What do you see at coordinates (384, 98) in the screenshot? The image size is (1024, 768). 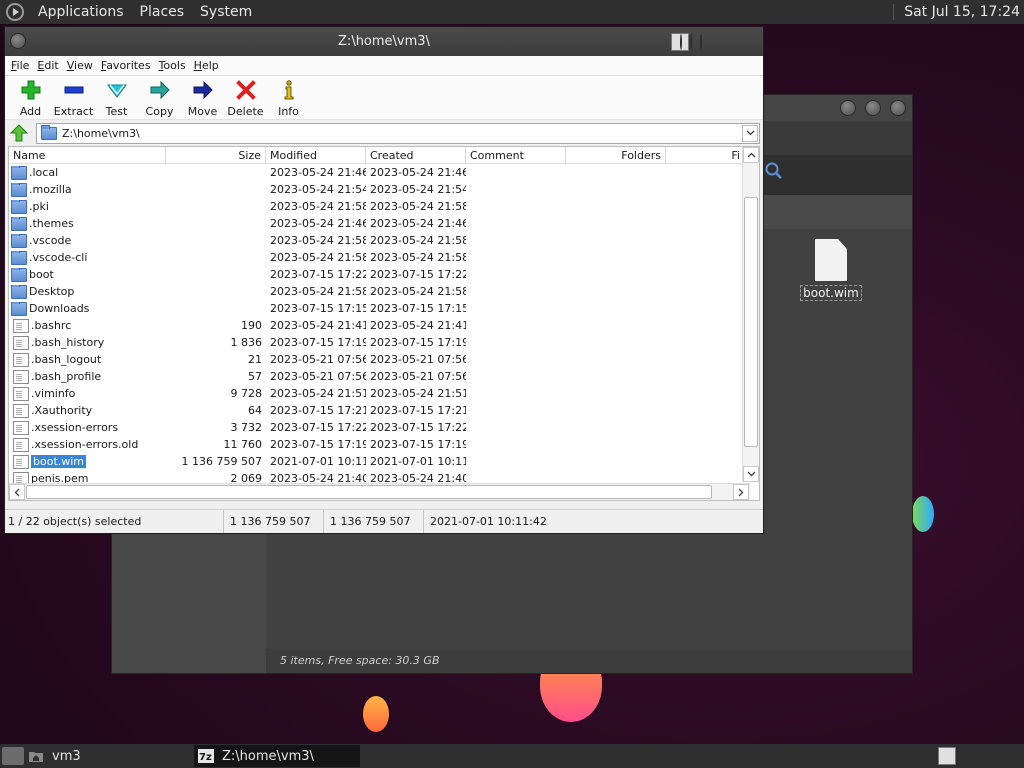 I see `toolbar: Add Extract Test Copy Move Delete Info` at bounding box center [384, 98].